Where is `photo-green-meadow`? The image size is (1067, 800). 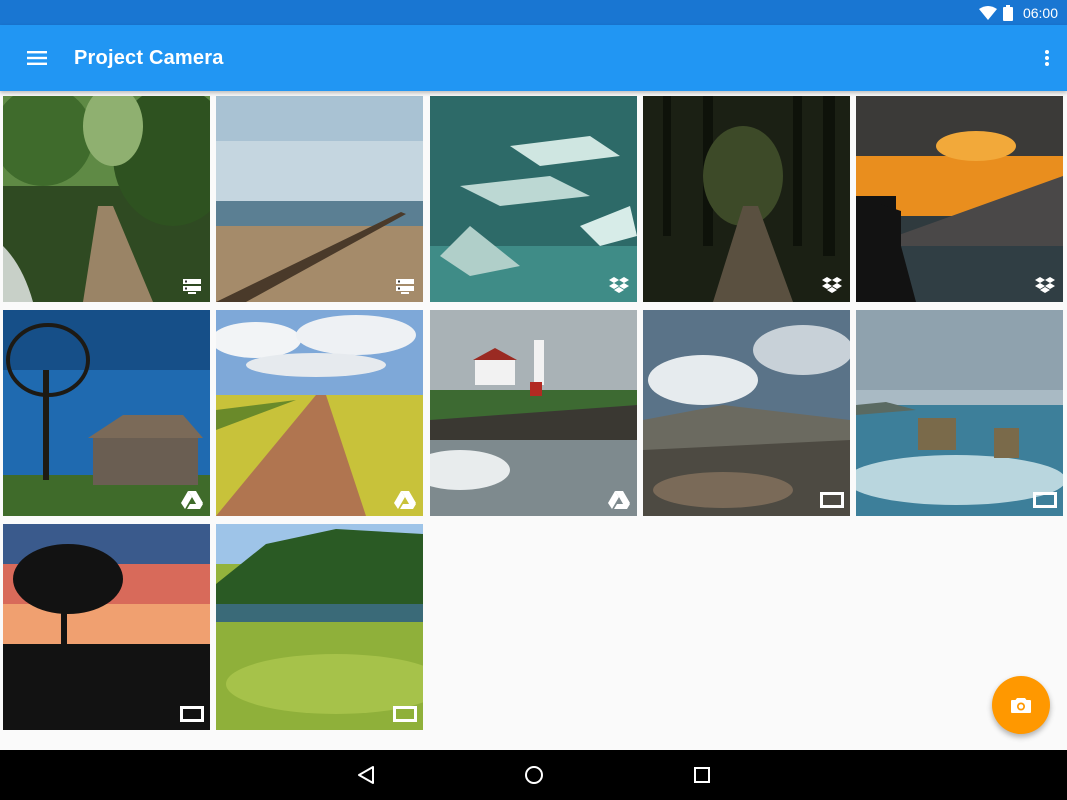 photo-green-meadow is located at coordinates (319, 627).